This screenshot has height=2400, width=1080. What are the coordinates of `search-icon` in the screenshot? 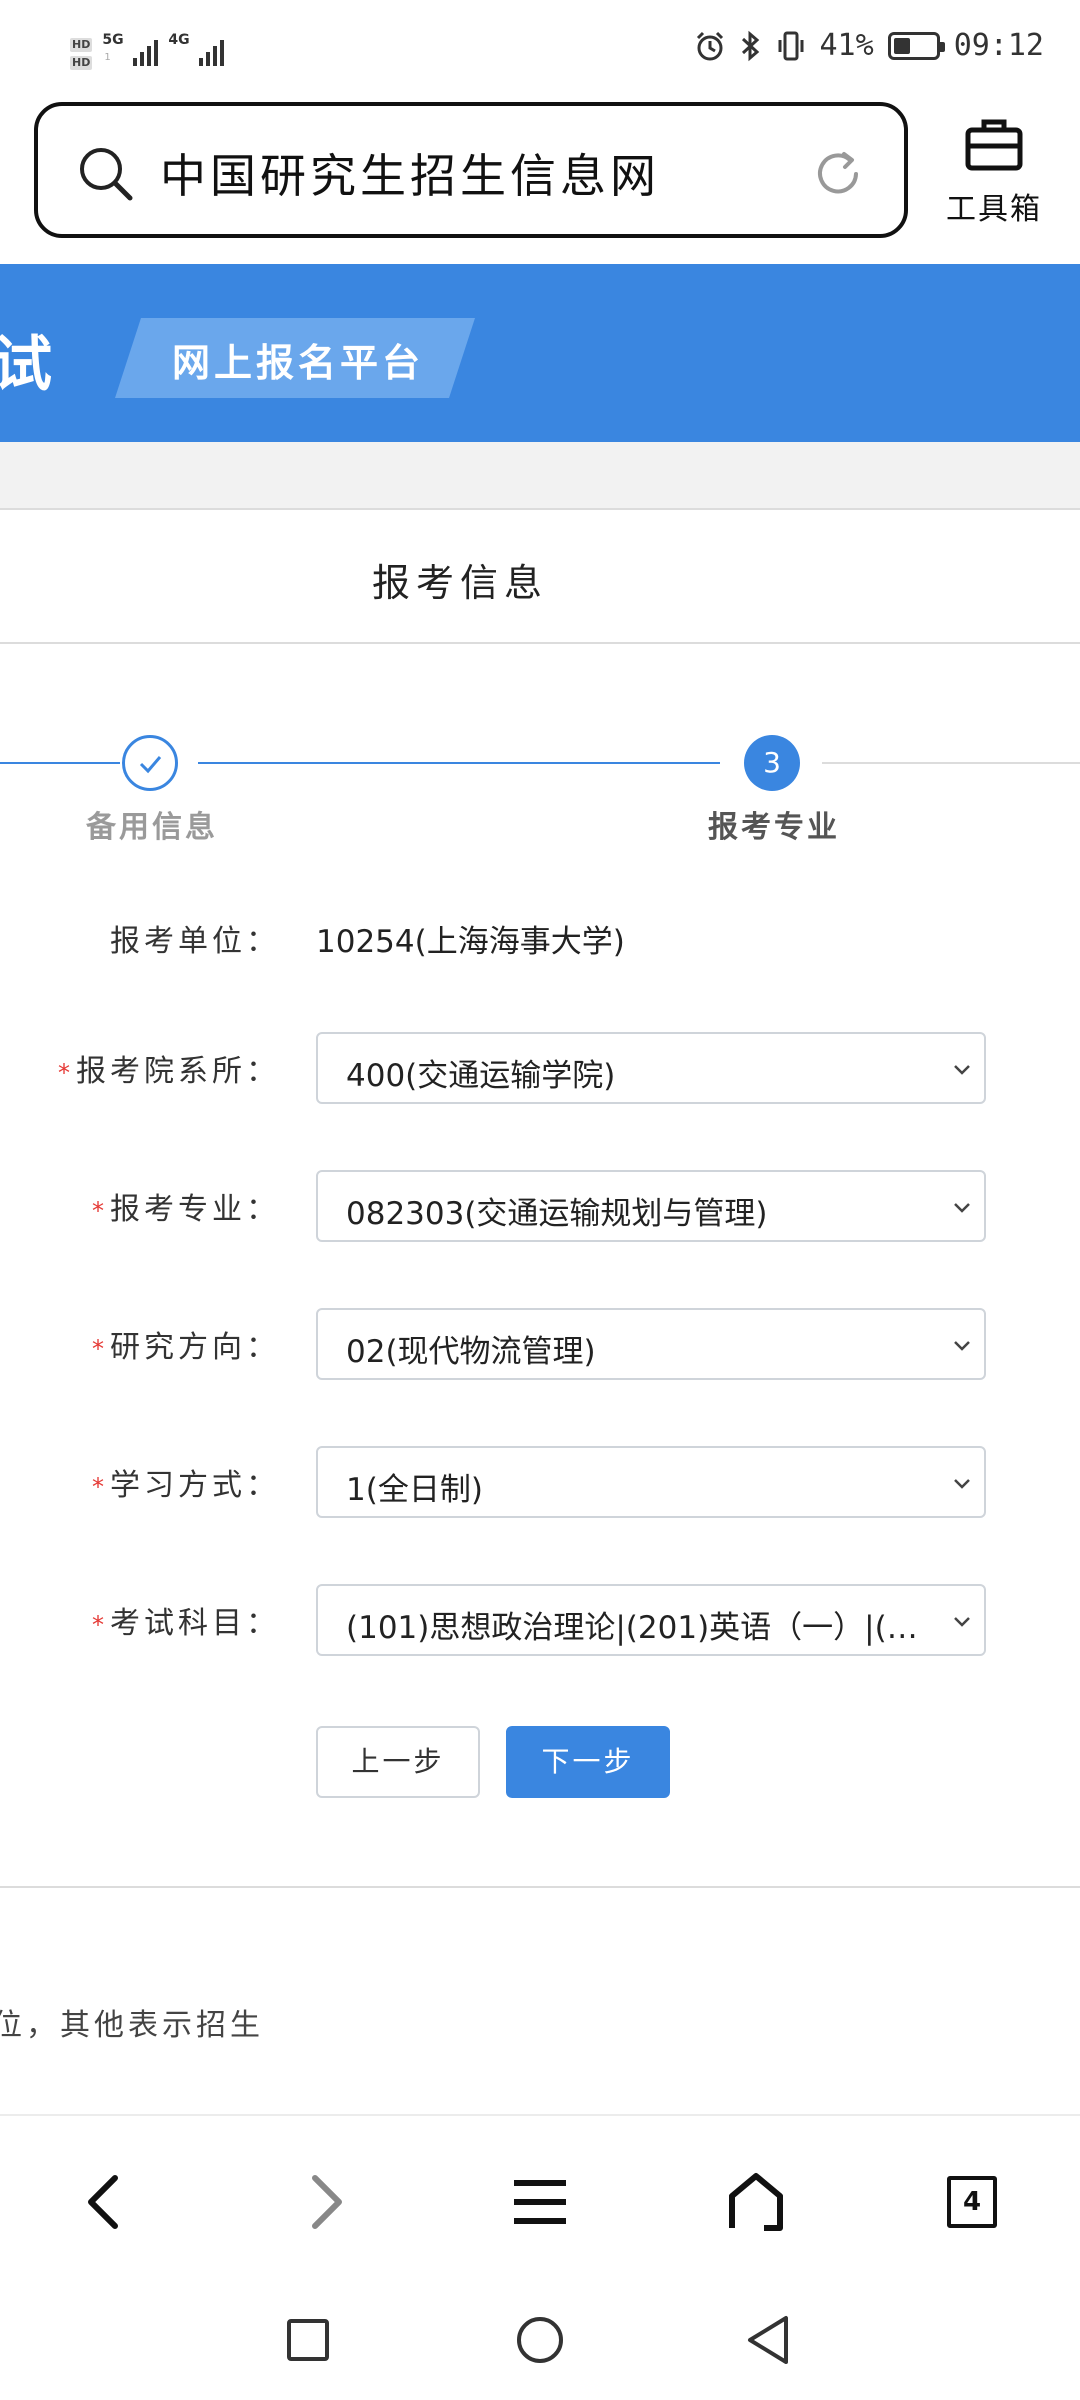 It's located at (106, 174).